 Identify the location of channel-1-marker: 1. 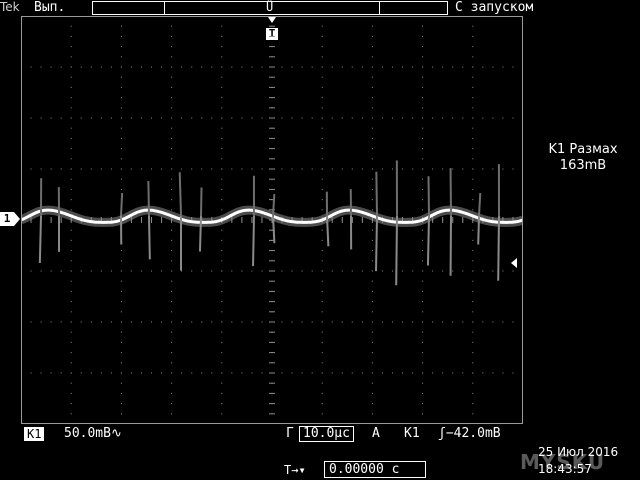
(7, 219).